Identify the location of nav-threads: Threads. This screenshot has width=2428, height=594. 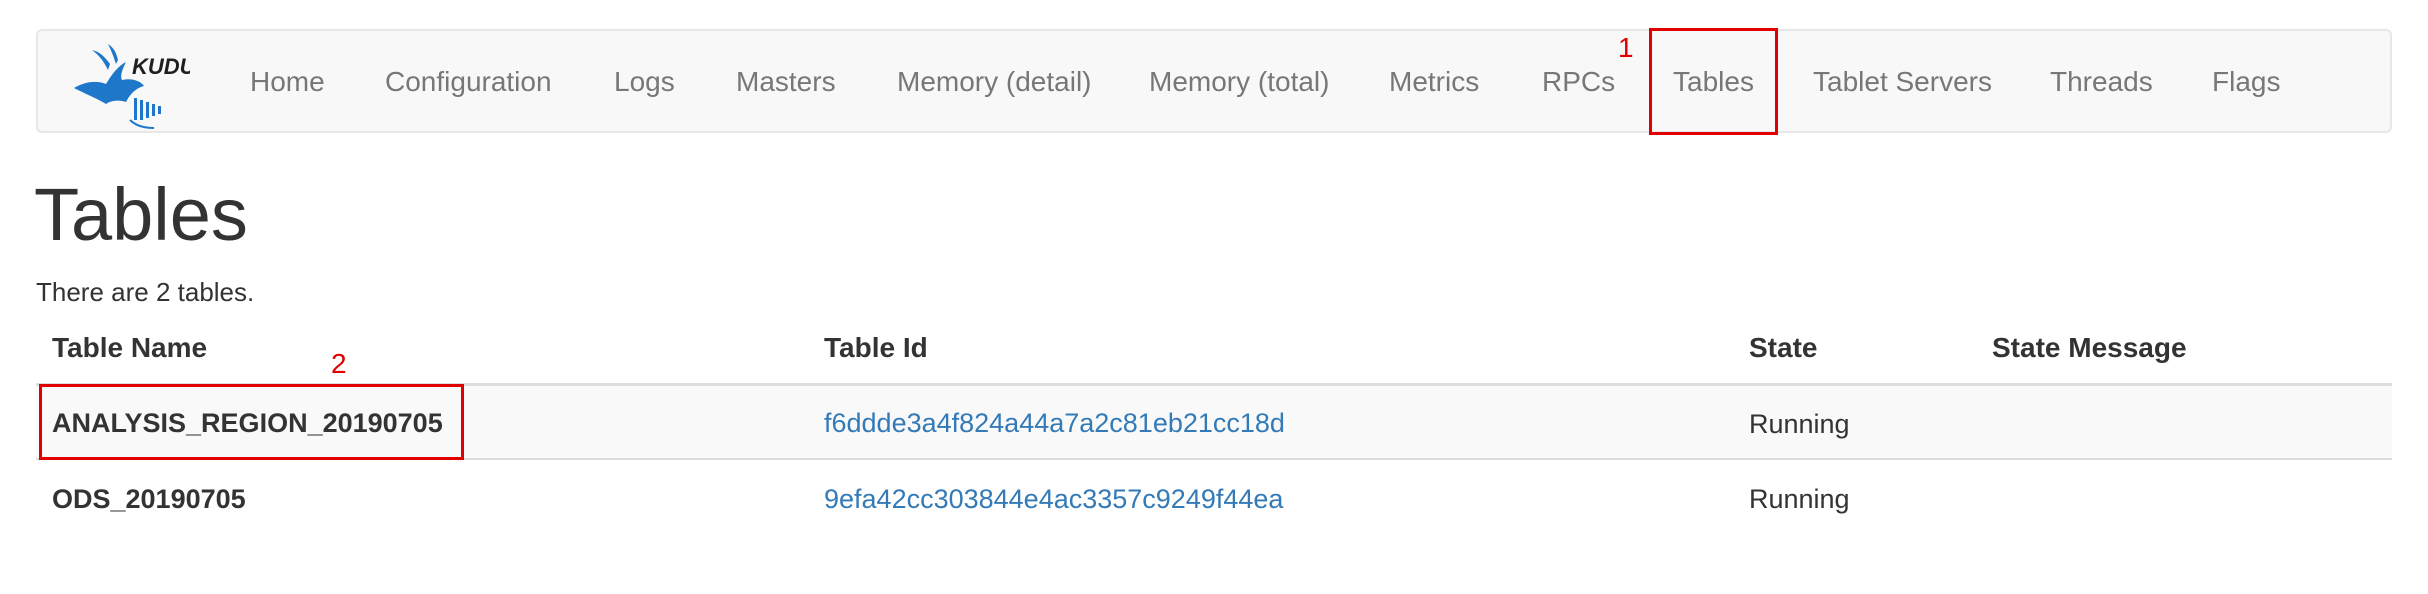
(2101, 82).